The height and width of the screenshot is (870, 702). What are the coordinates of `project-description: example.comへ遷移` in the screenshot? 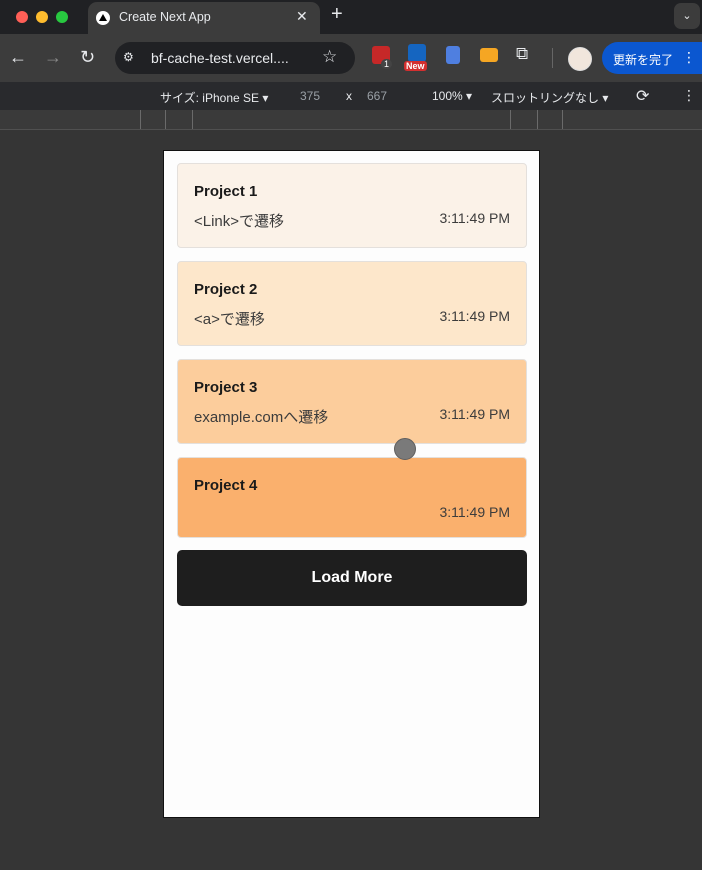 It's located at (261, 417).